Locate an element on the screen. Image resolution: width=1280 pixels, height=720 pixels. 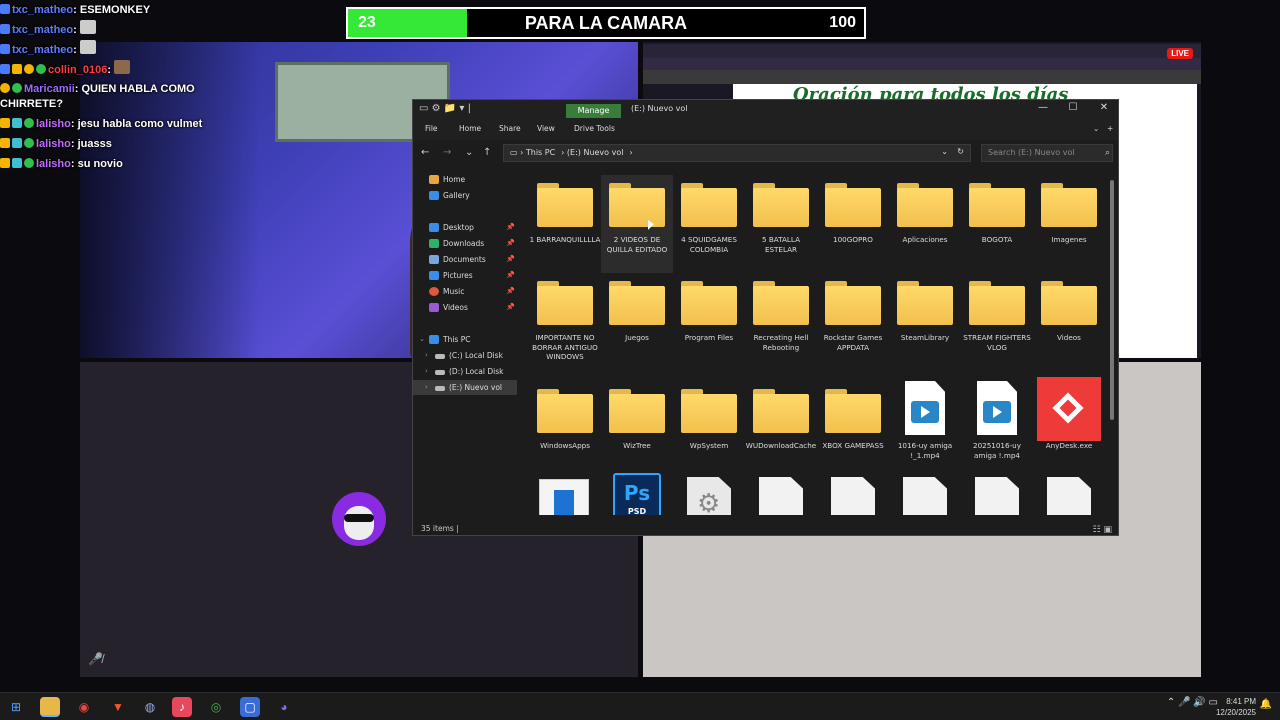
up-arrow-icon: ↑ is located at coordinates (487, 152).